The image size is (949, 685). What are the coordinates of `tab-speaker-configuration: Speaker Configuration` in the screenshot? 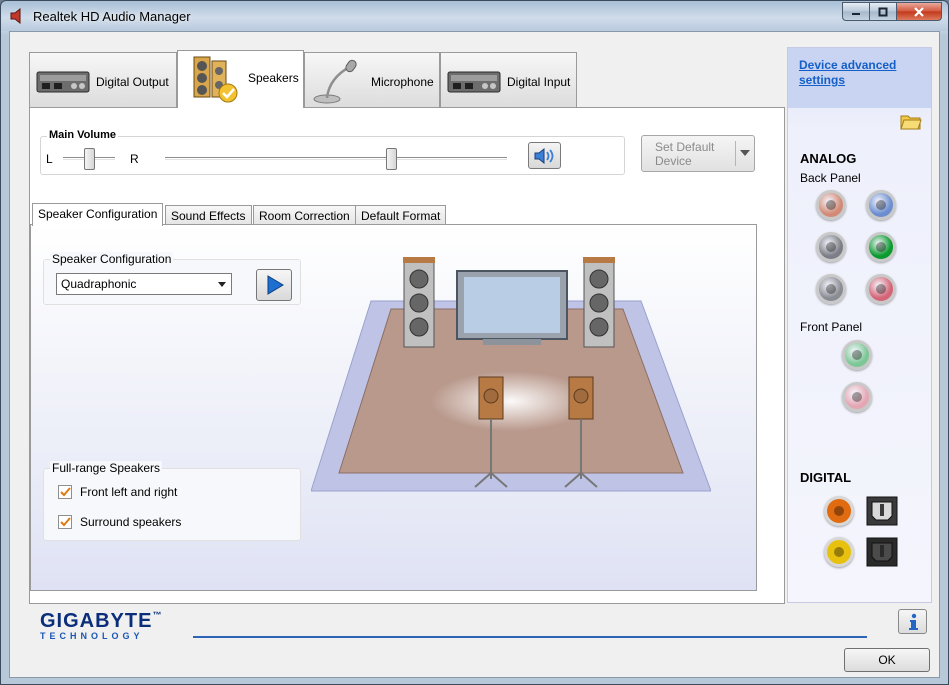 It's located at (98, 214).